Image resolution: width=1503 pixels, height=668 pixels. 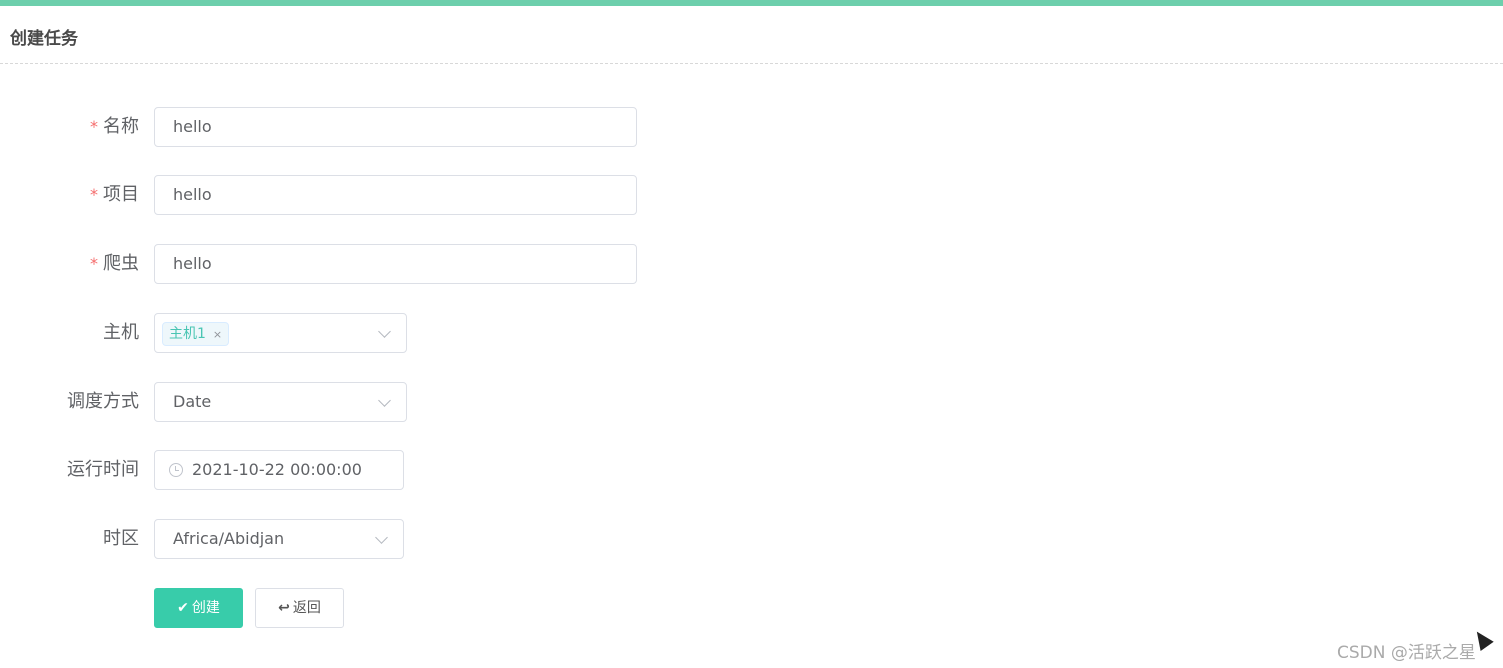 I want to click on create-button: ✔ 创建, so click(x=198, y=608).